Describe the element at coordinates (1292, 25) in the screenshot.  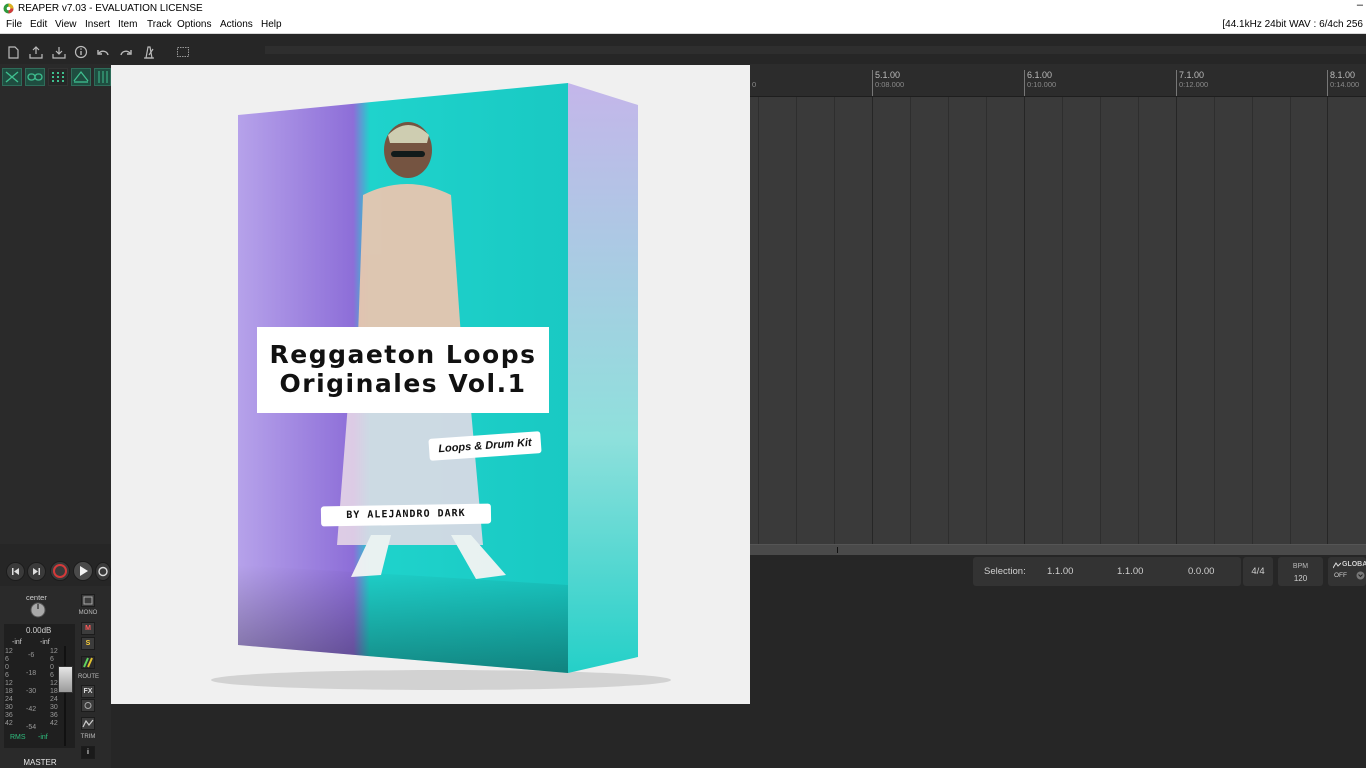
I see `audio-status: [44.1kHz 24bit WAV : 6/4ch 256` at that location.